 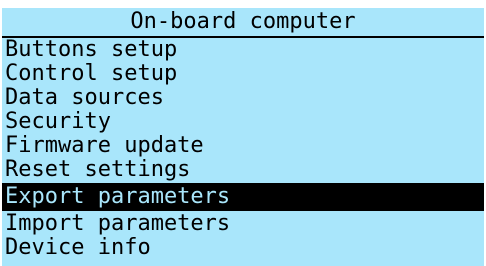 I want to click on menu-item-control-setup: Control setup, so click(x=243, y=74).